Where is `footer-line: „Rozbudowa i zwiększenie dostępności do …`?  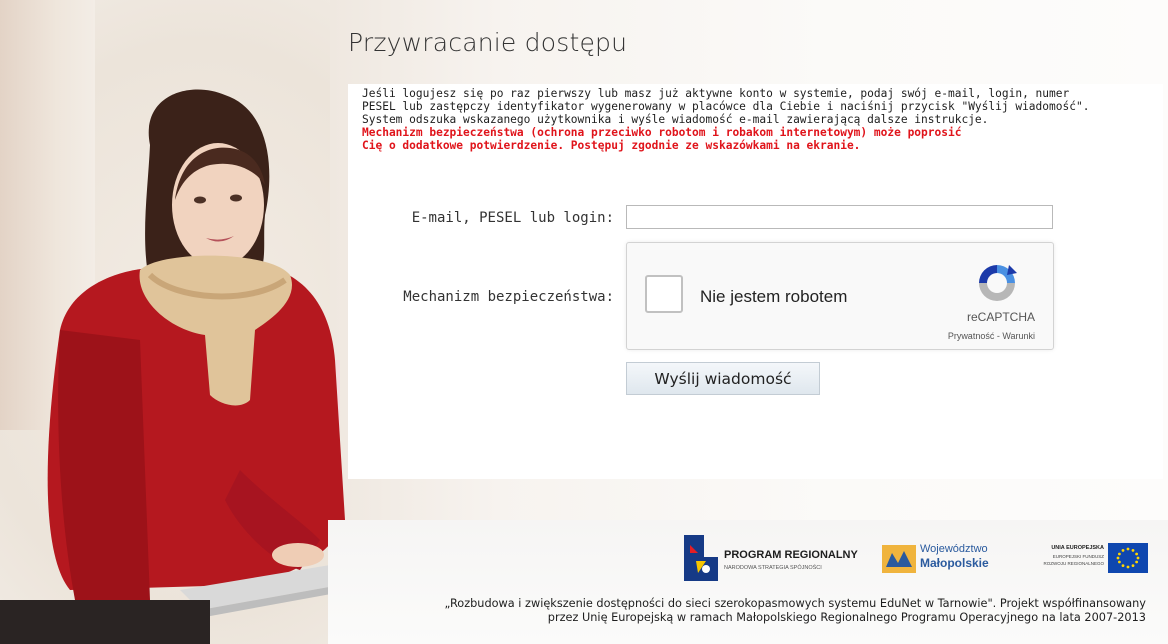
footer-line: „Rozbudowa i zwiększenie dostępności do … is located at coordinates (795, 603).